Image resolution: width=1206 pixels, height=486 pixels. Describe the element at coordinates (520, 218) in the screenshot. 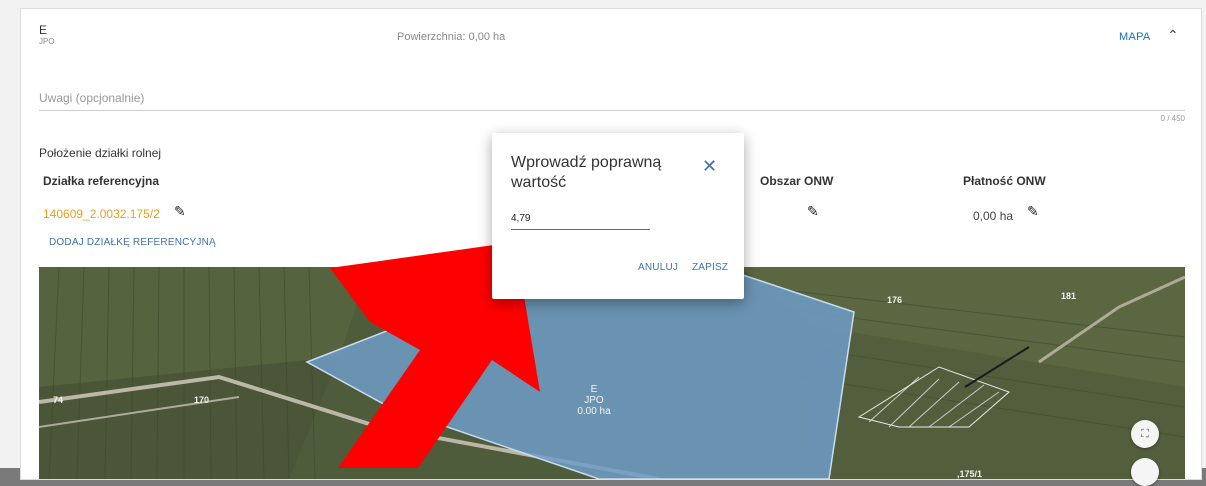

I see `value-input: 4,79` at that location.